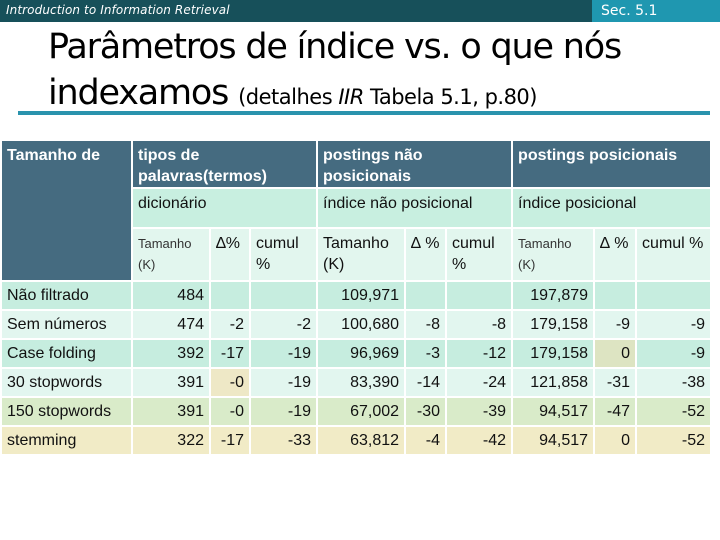 The height and width of the screenshot is (540, 720). Describe the element at coordinates (118, 10) in the screenshot. I see `course-title: Introduction to Information Retrieval` at that location.